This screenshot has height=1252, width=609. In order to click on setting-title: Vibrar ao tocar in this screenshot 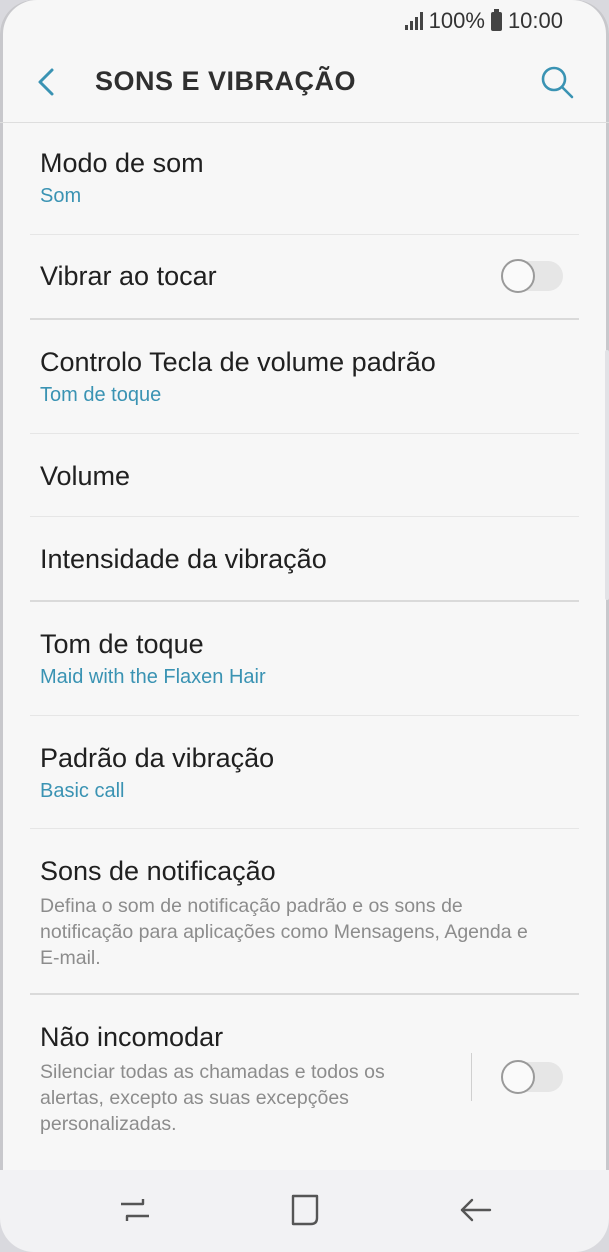, I will do `click(128, 276)`.